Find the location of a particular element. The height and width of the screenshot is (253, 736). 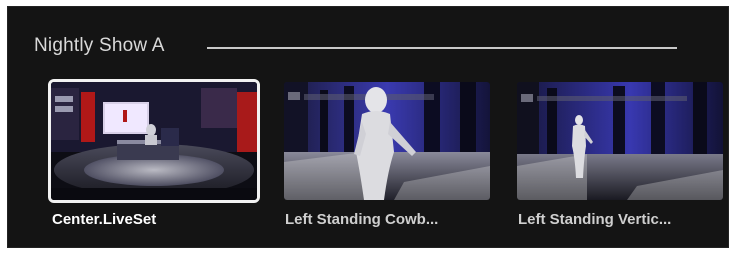

left-standing-cowboy-thumbnail is located at coordinates (387, 141).